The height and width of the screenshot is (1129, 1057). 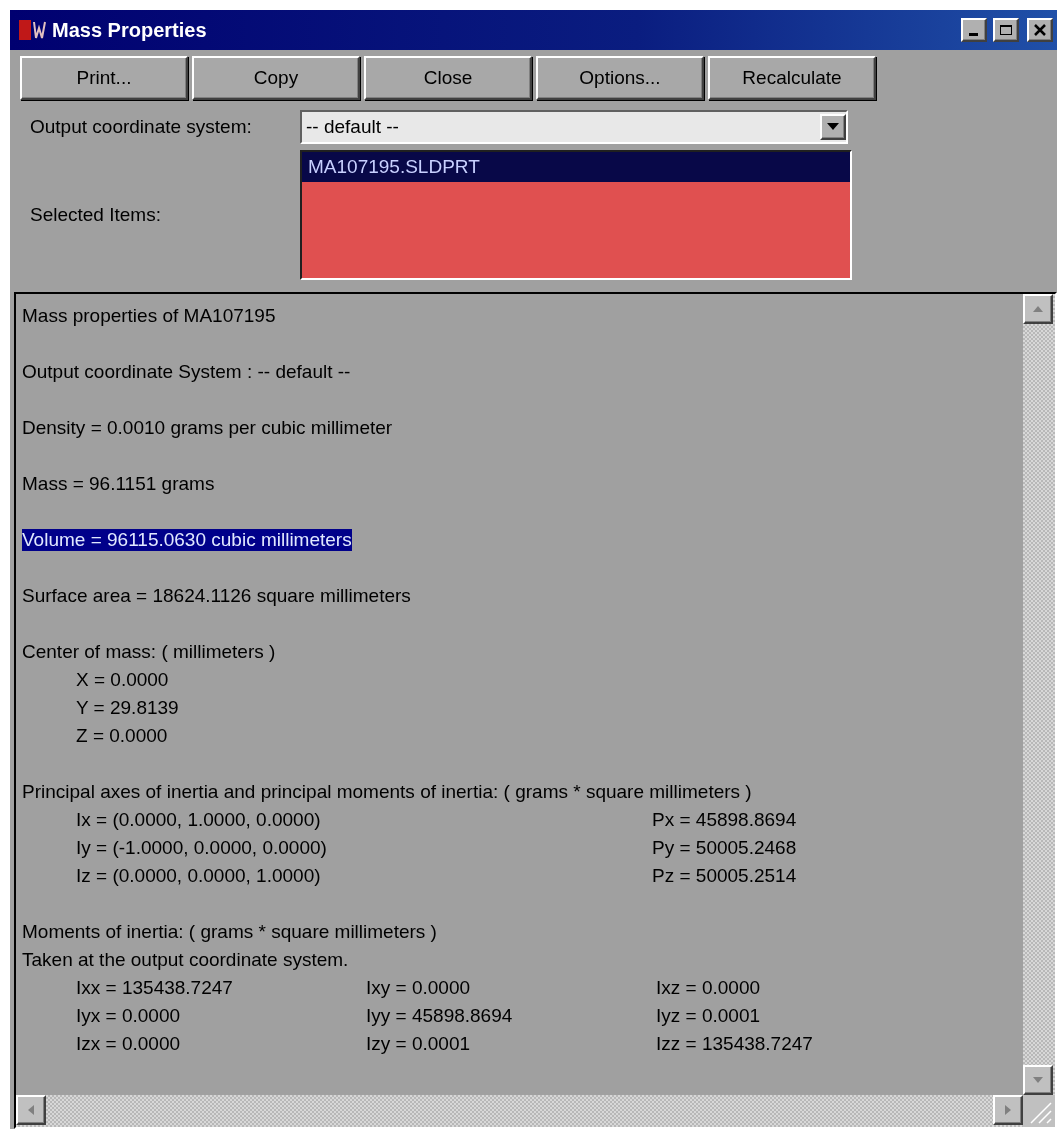 What do you see at coordinates (216, 596) in the screenshot?
I see `report-text: Surface area = 18624.1126 square millimeters` at bounding box center [216, 596].